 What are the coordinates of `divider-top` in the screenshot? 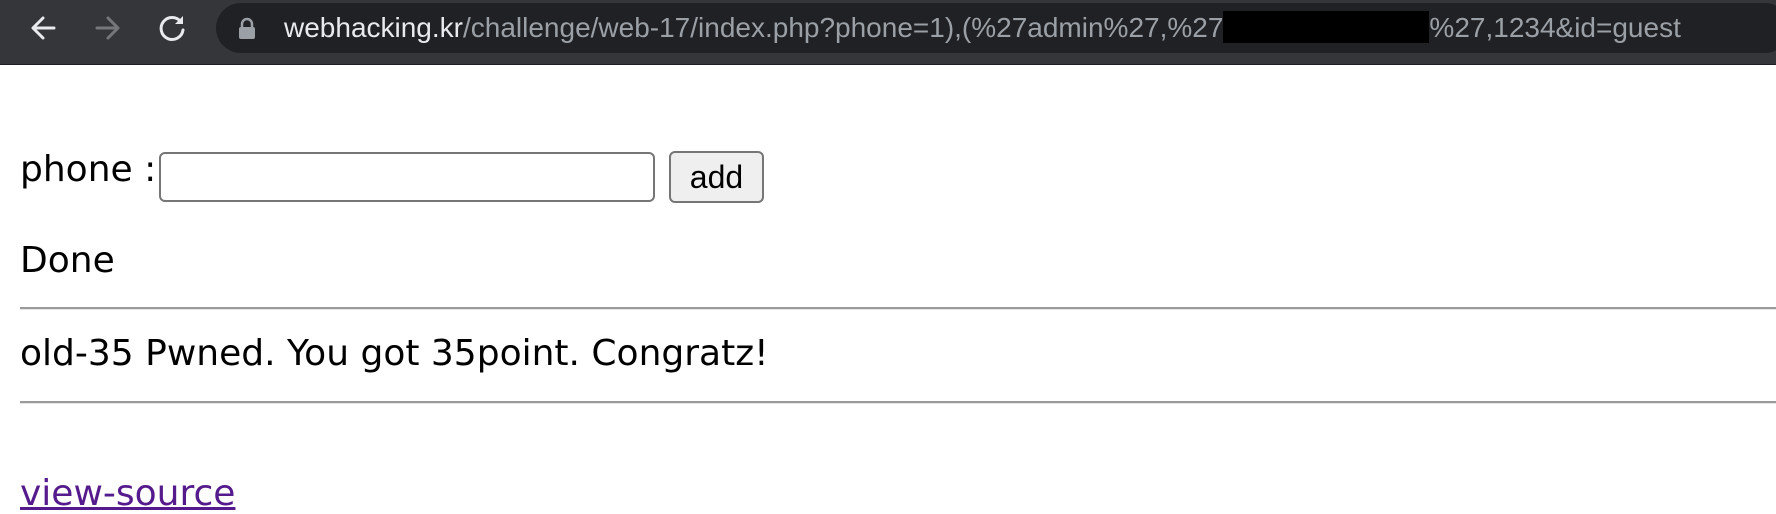 It's located at (898, 308).